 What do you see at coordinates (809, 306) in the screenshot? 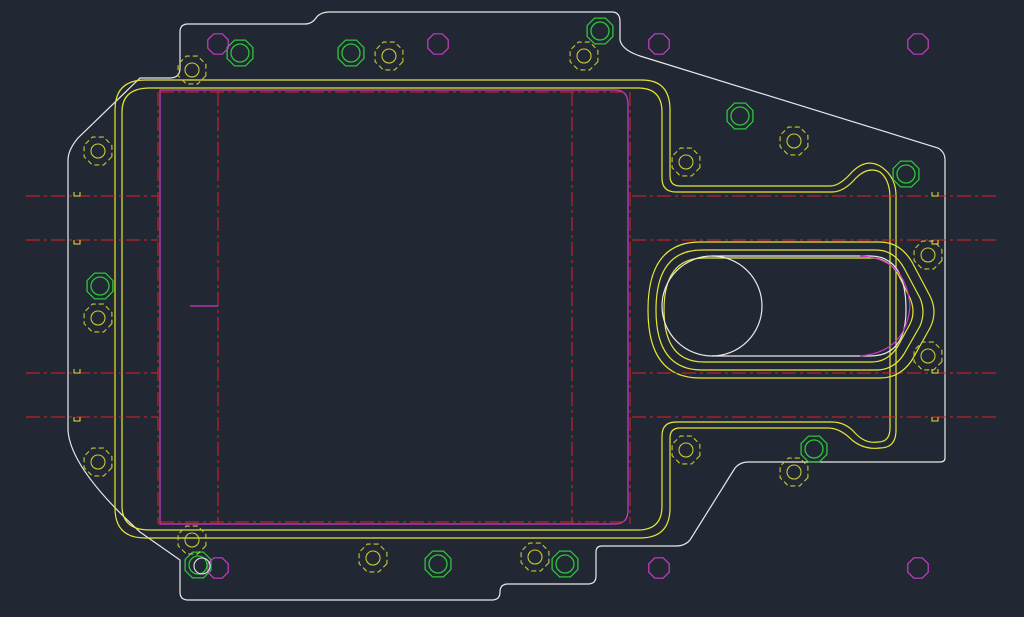
I see `slot-outline` at bounding box center [809, 306].